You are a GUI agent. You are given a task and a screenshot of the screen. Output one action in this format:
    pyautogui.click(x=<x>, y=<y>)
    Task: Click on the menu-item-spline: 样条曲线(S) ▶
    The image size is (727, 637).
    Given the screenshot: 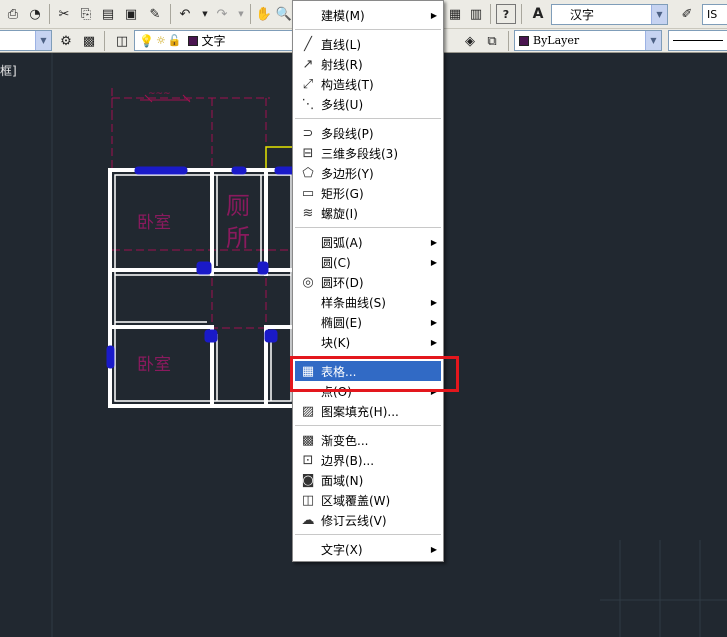 What is the action you would take?
    pyautogui.click(x=368, y=302)
    